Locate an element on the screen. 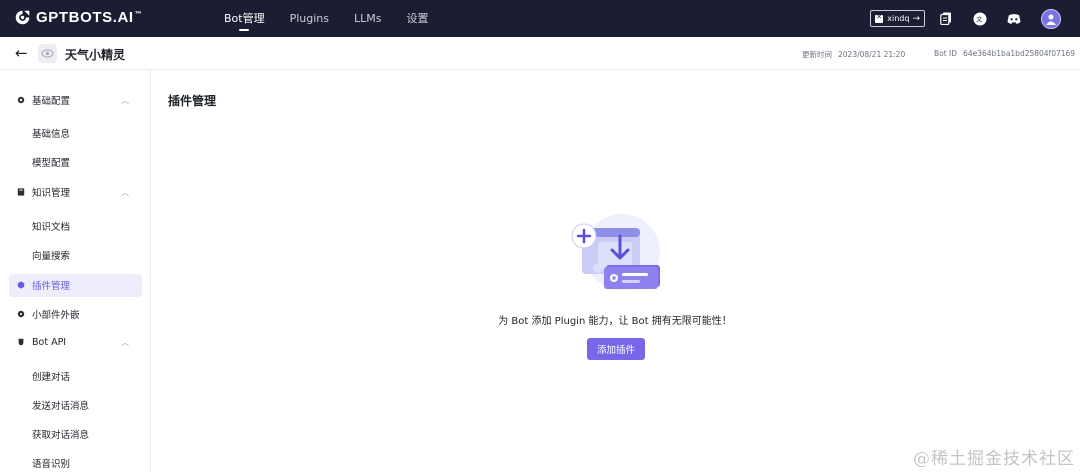  sidebar-group-basic-config: 基础配置 ︿ is located at coordinates (75, 100).